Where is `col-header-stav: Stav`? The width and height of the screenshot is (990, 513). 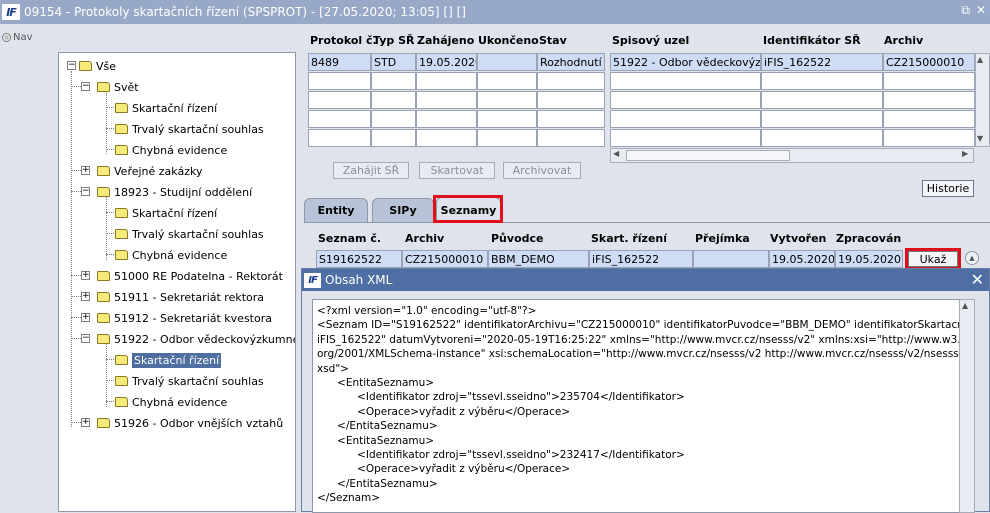
col-header-stav: Stav is located at coordinates (553, 40).